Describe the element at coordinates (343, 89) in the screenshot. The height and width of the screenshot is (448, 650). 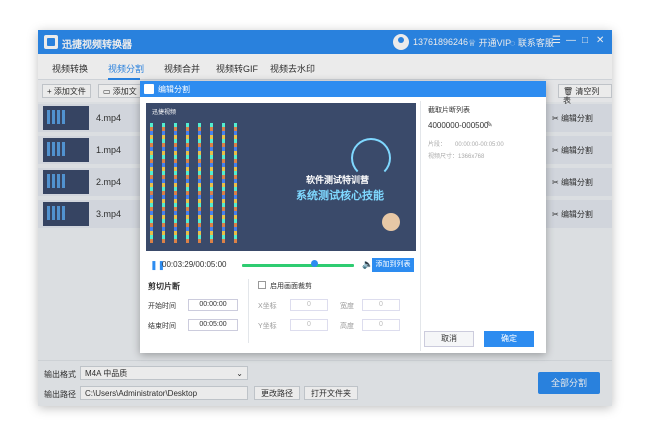
I see `dialog-header: 编辑分割` at that location.